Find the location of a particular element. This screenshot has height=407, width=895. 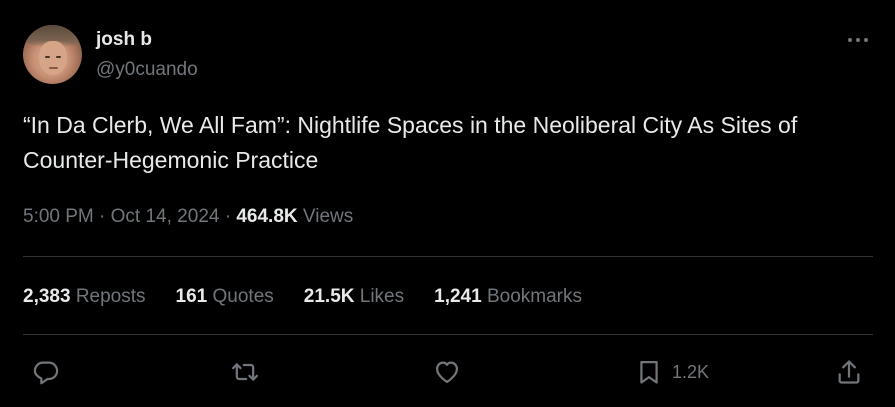

author-handle: @y0cuando is located at coordinates (147, 70).